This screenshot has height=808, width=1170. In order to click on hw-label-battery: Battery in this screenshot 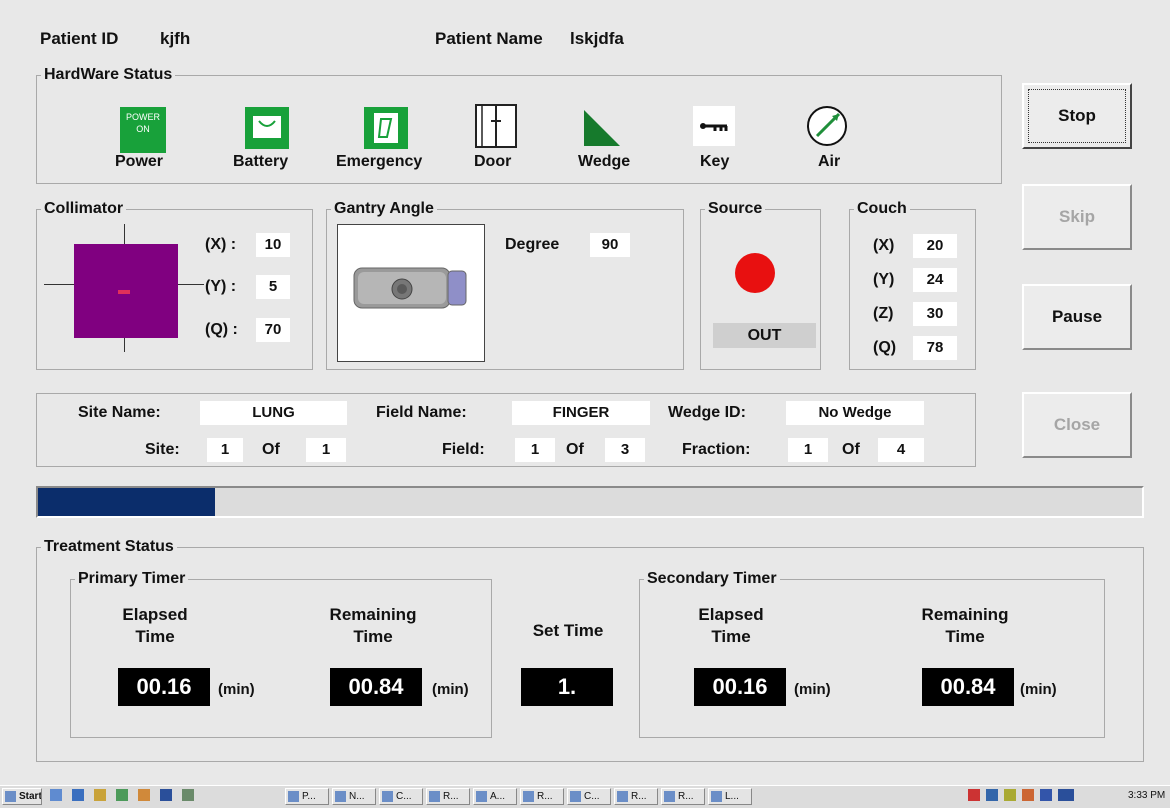, I will do `click(261, 161)`.